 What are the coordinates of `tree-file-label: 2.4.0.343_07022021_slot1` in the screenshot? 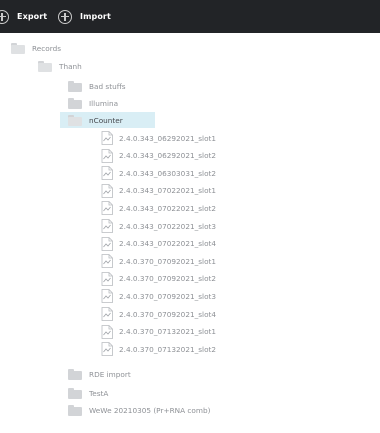 It's located at (168, 191).